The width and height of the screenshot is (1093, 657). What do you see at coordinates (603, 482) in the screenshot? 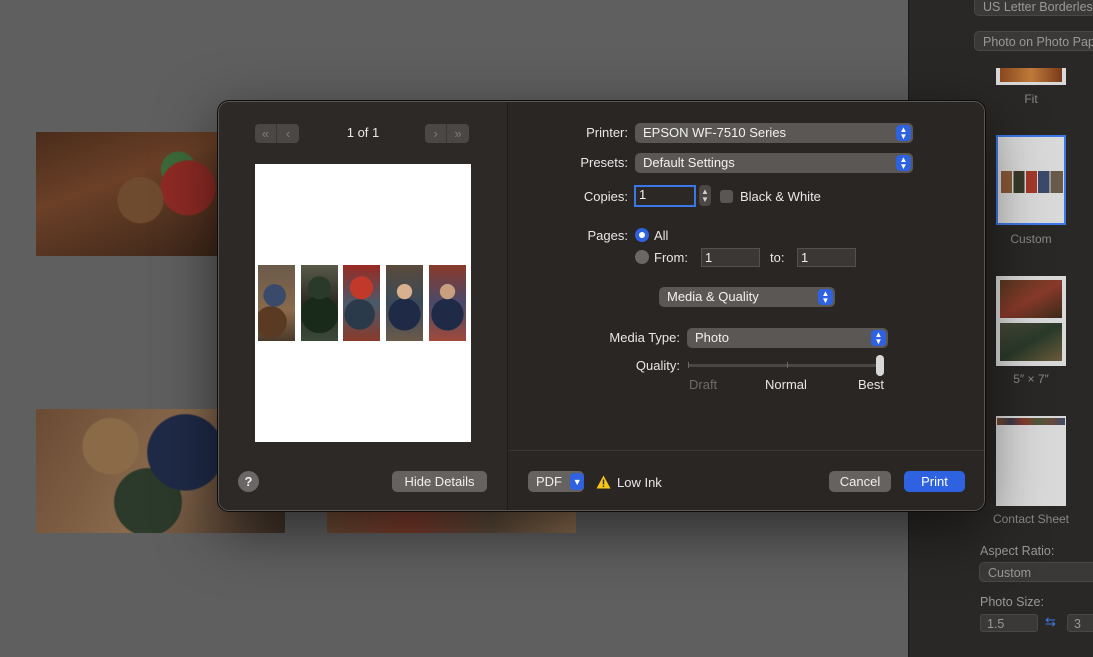
I see `warning-icon` at bounding box center [603, 482].